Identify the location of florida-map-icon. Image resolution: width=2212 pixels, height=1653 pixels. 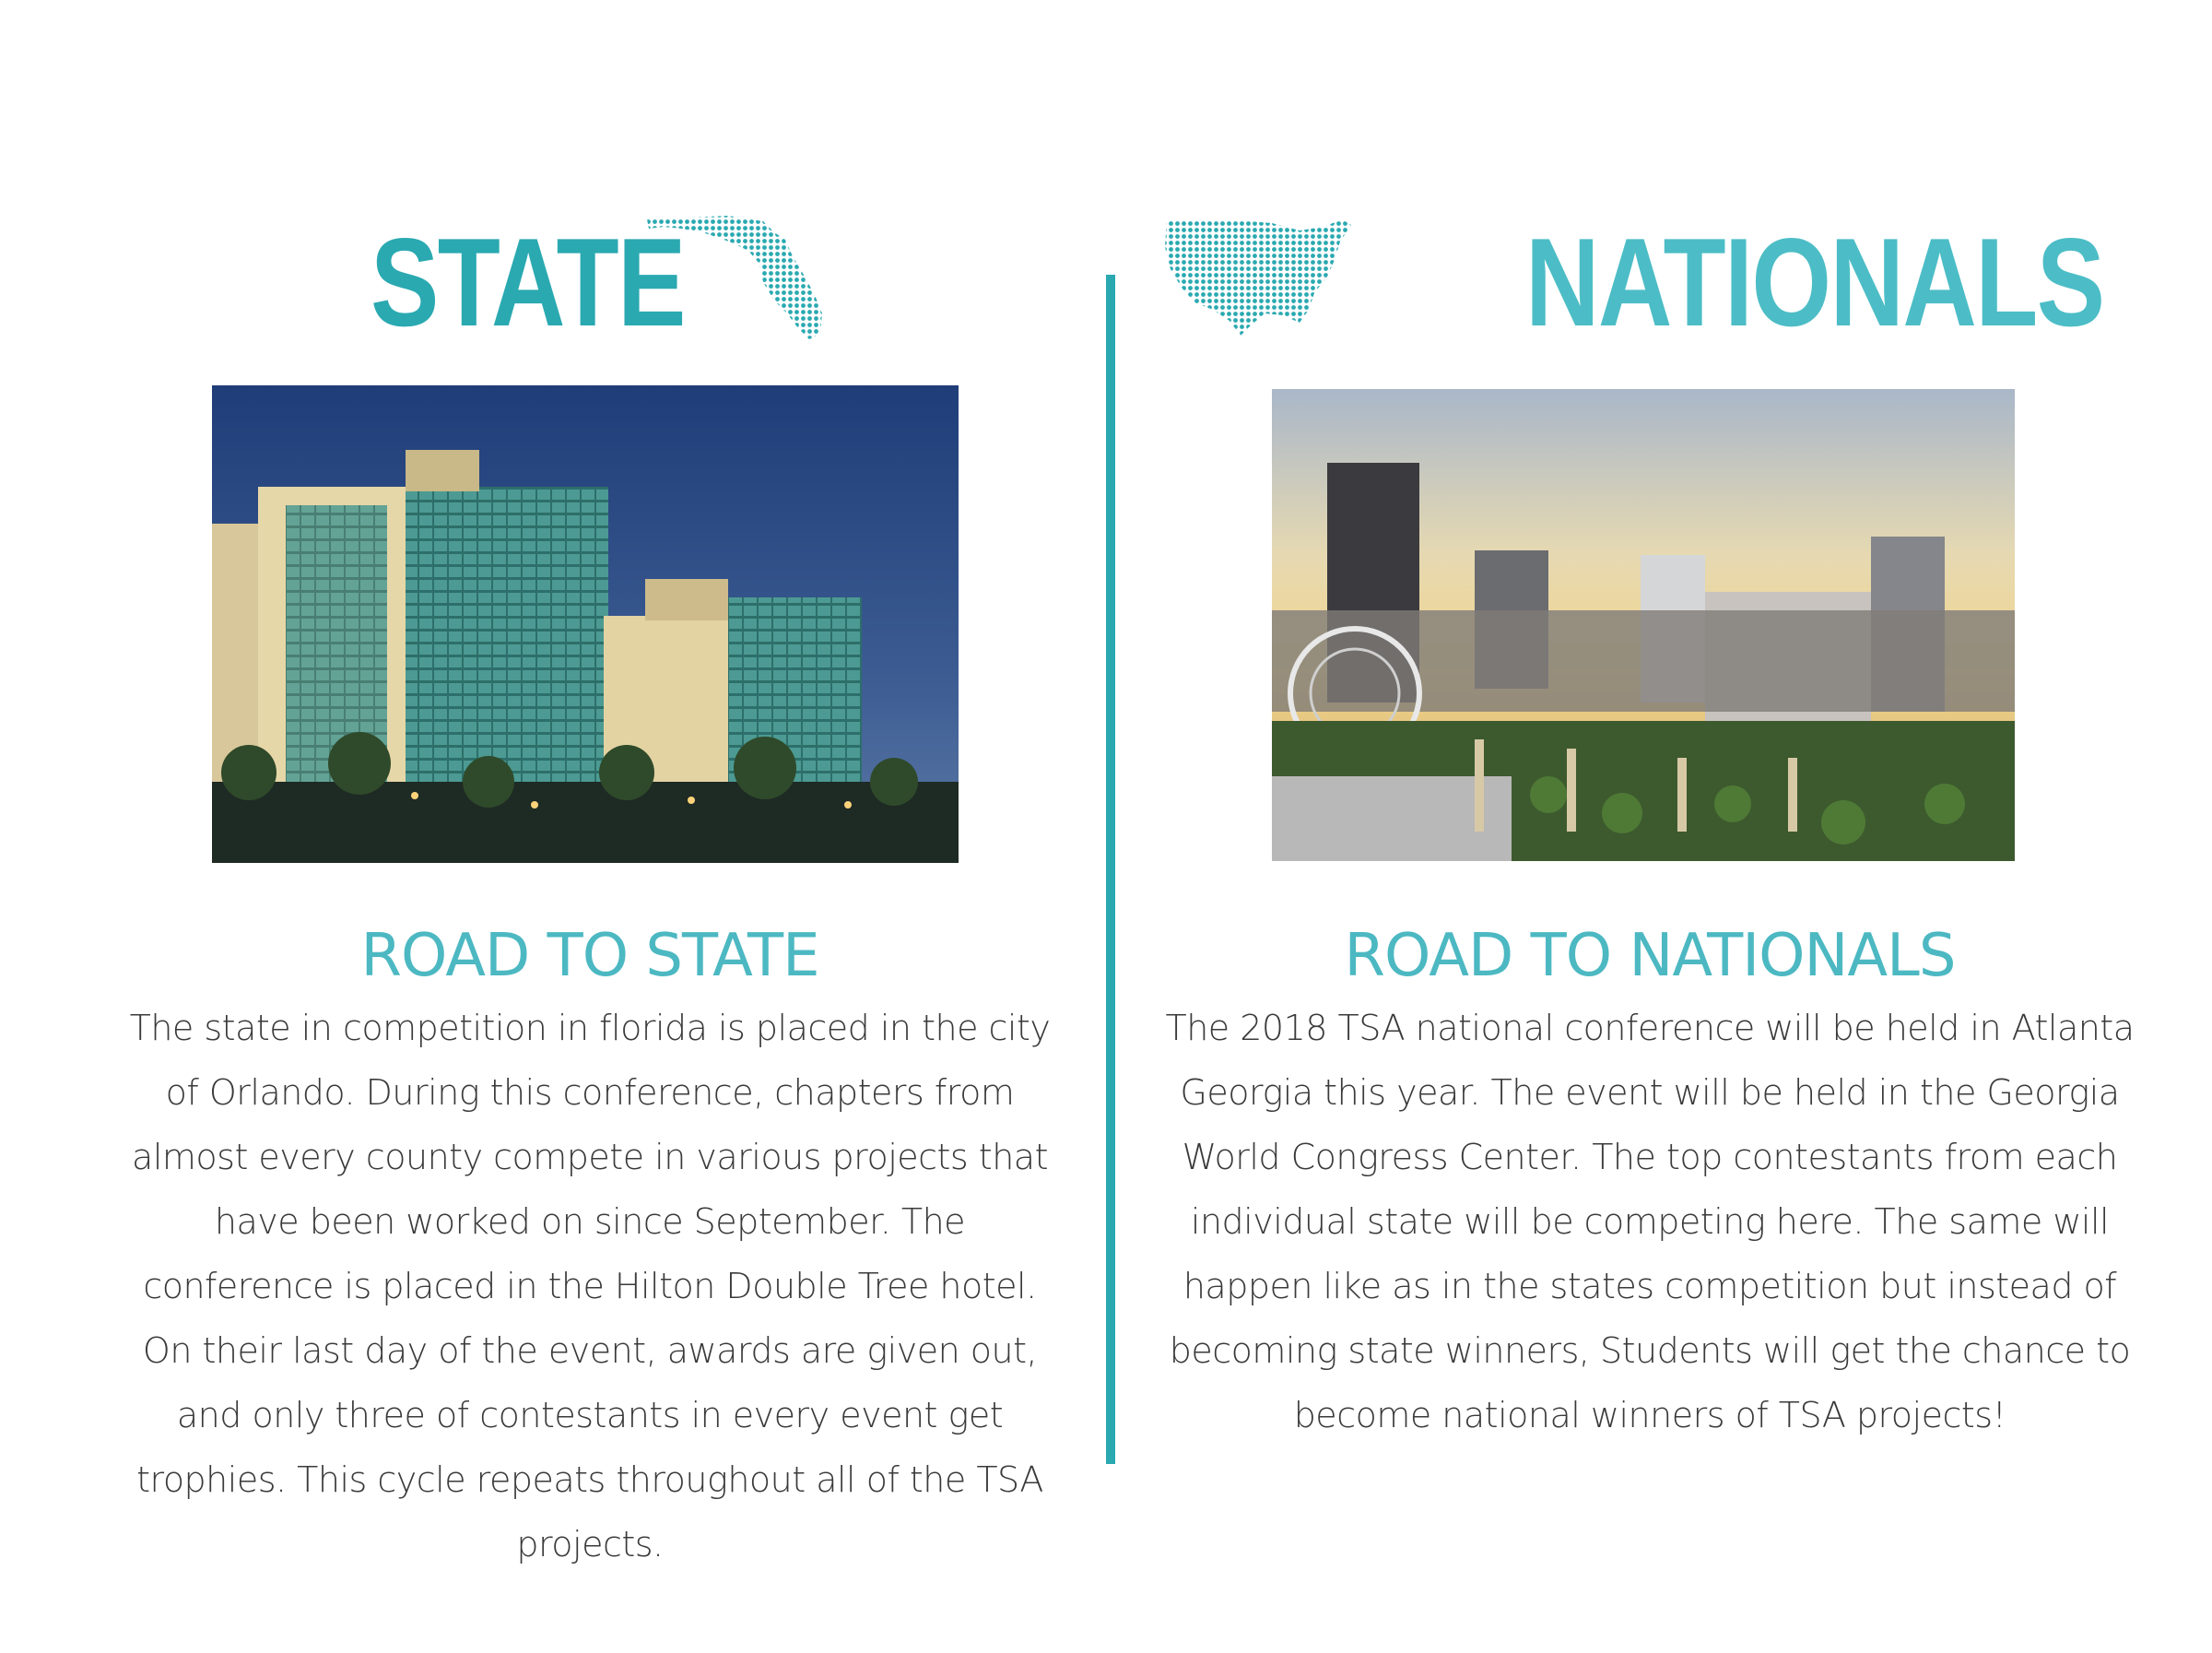
(734, 277).